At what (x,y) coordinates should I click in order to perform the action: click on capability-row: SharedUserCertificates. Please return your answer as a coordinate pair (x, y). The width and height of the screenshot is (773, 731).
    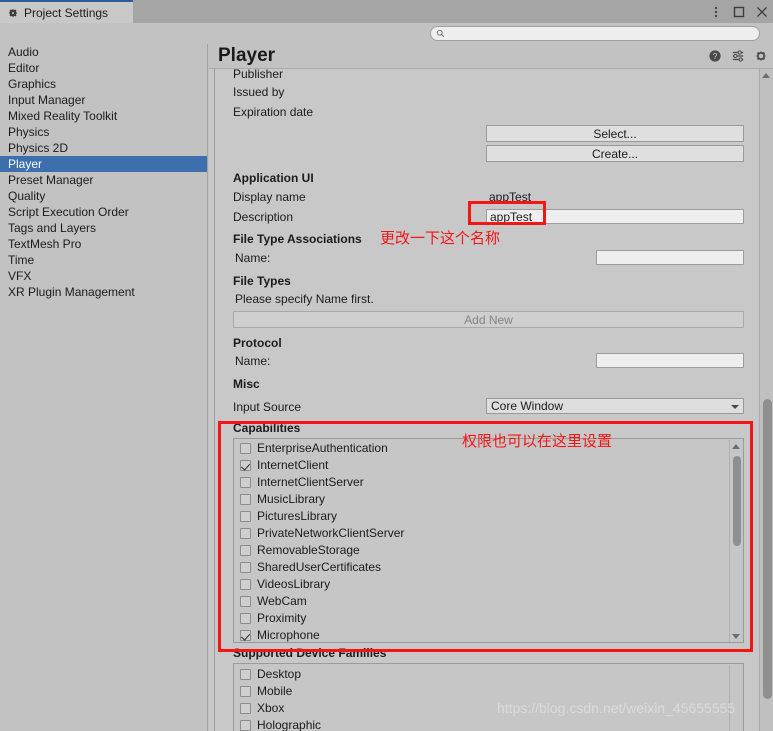
    Looking at the image, I should click on (481, 567).